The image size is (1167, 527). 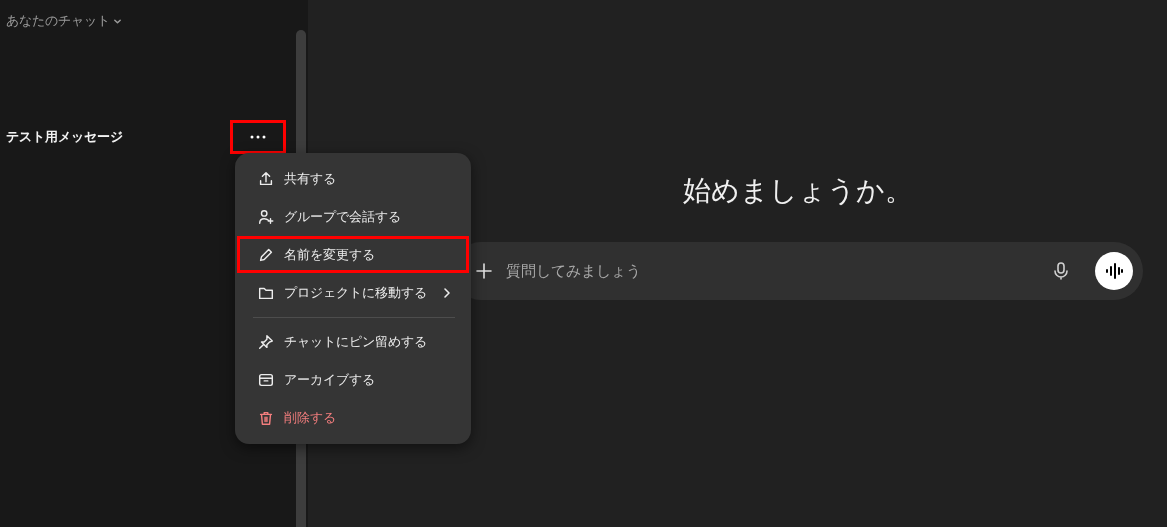 I want to click on chevron-icon, so click(x=117, y=21).